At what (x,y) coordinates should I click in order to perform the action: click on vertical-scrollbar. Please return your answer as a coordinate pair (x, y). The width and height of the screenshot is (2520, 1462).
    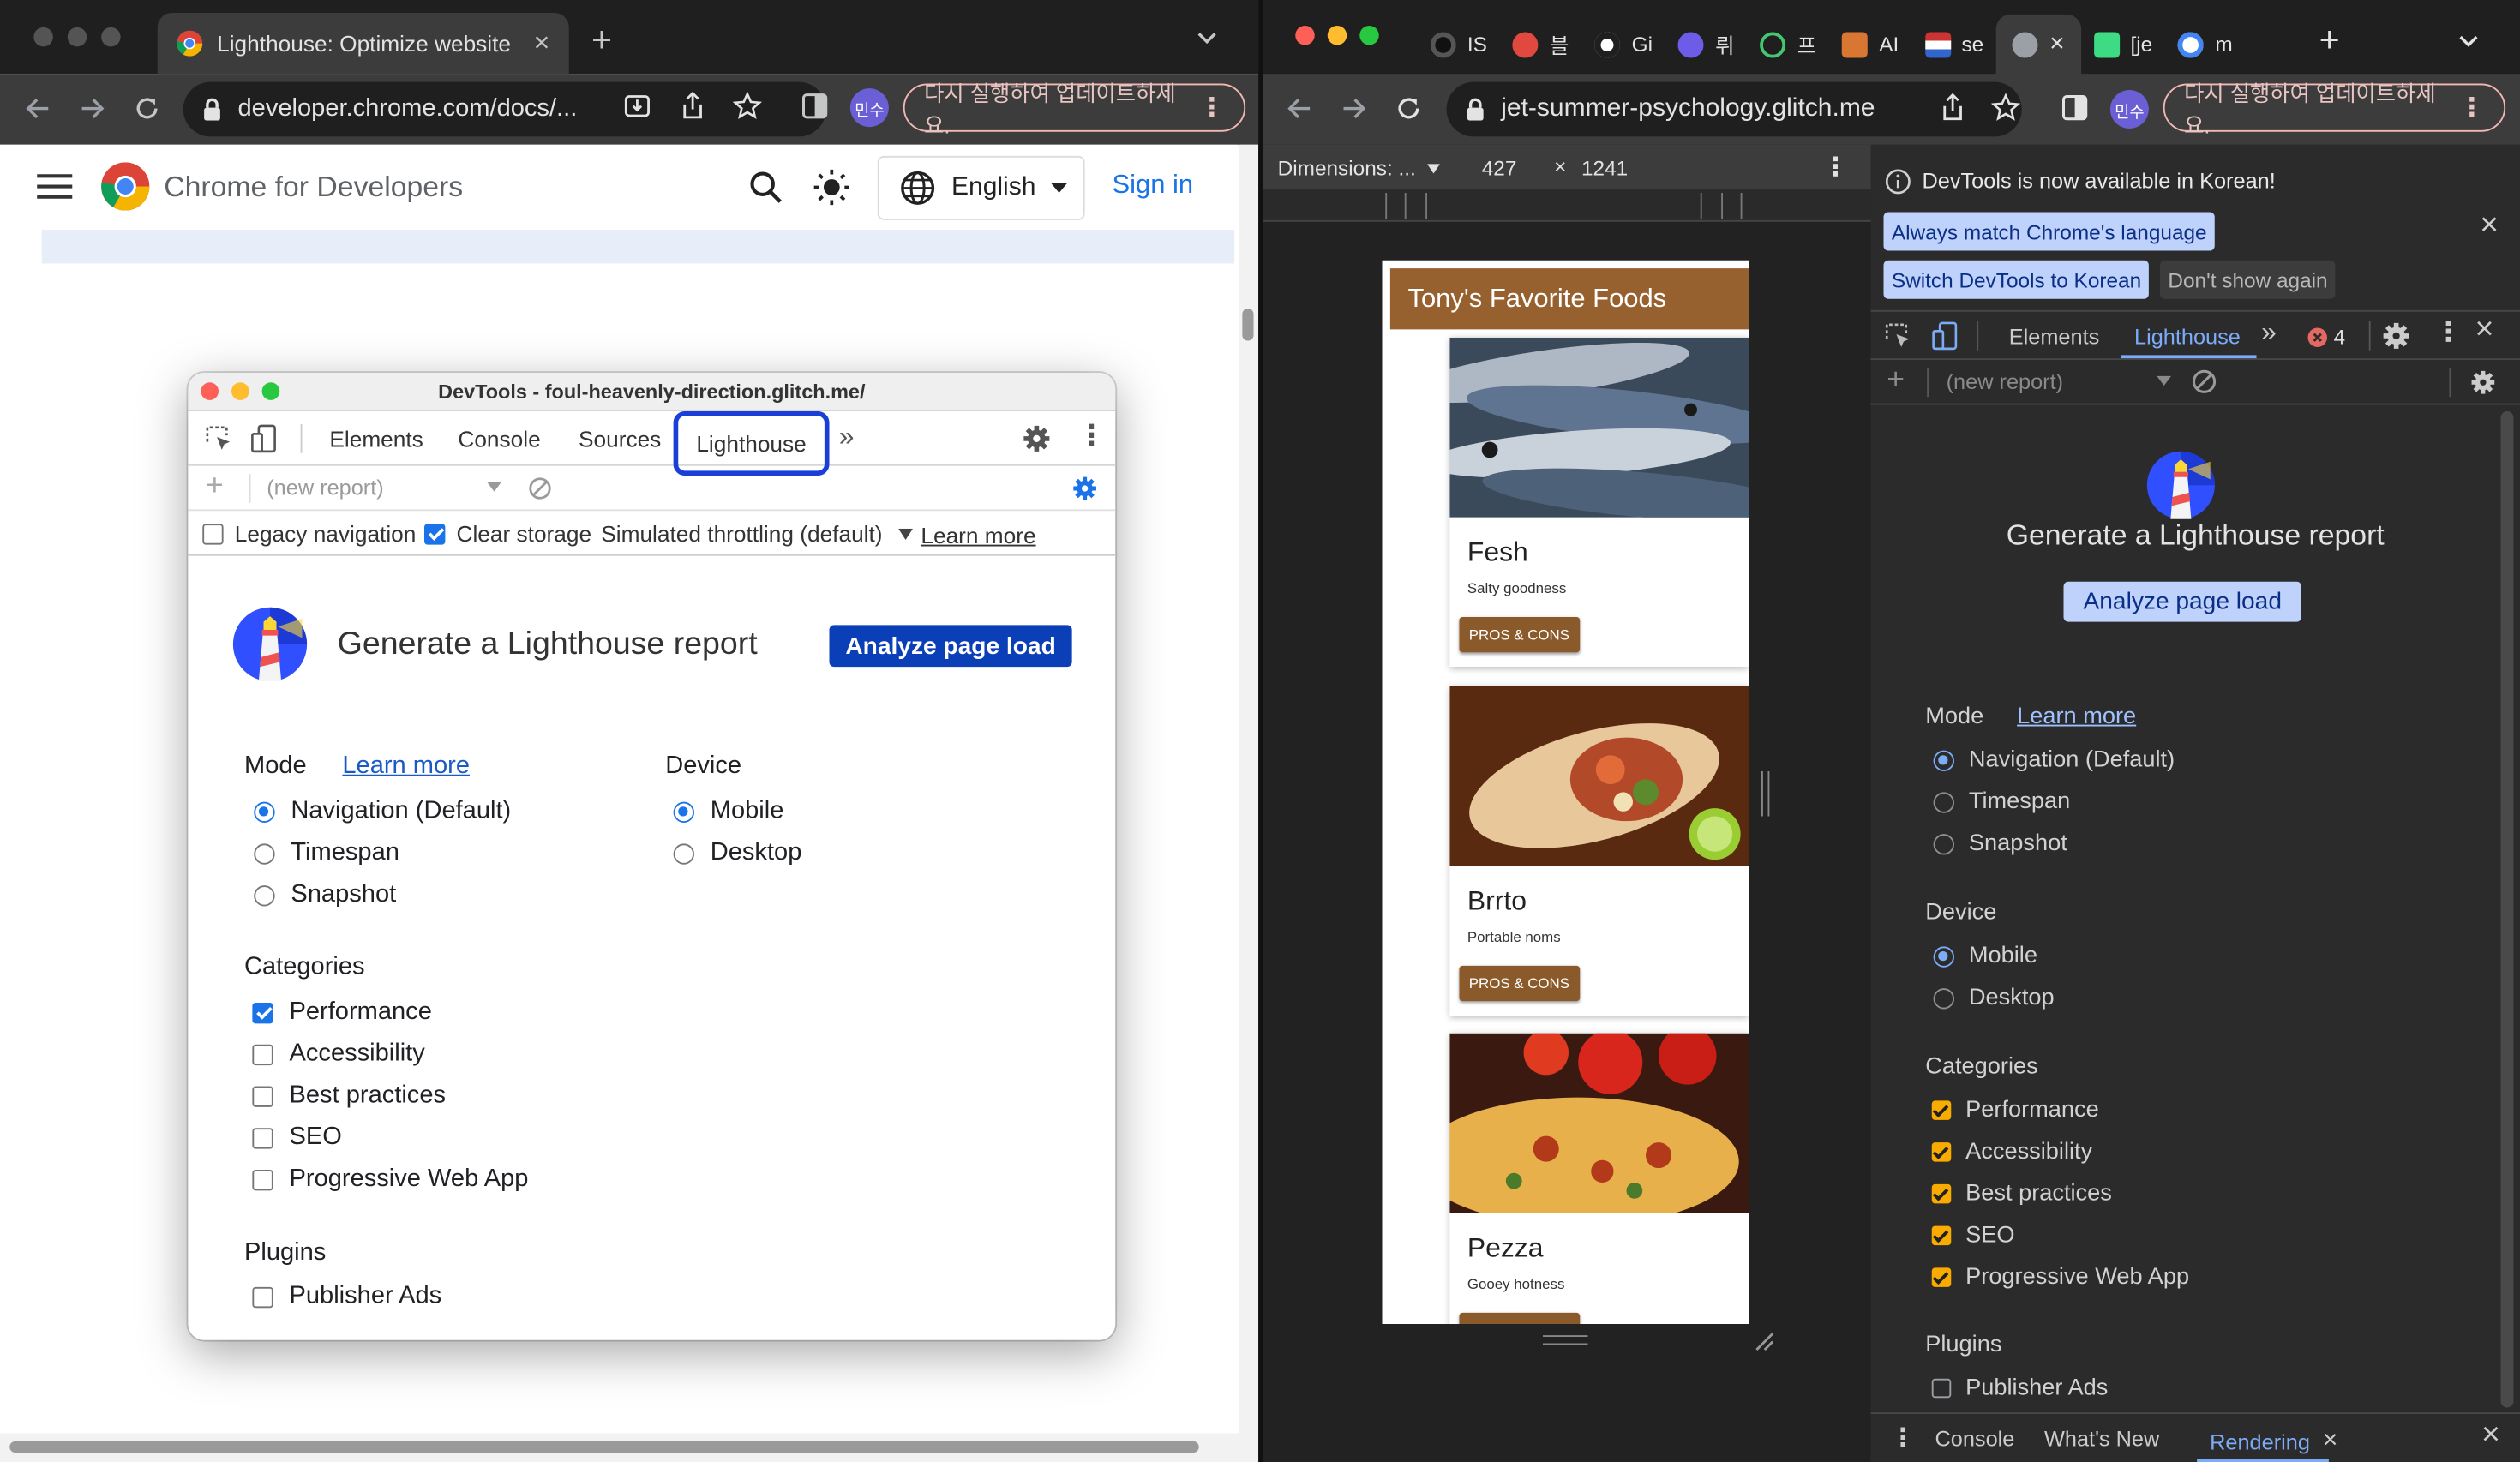
    Looking at the image, I should click on (1249, 803).